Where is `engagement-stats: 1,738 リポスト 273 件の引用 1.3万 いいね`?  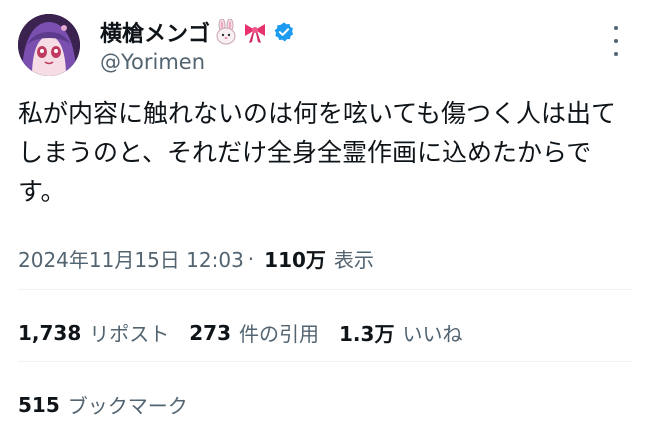 engagement-stats: 1,738 リポスト 273 件の引用 1.3万 いいね is located at coordinates (250, 332).